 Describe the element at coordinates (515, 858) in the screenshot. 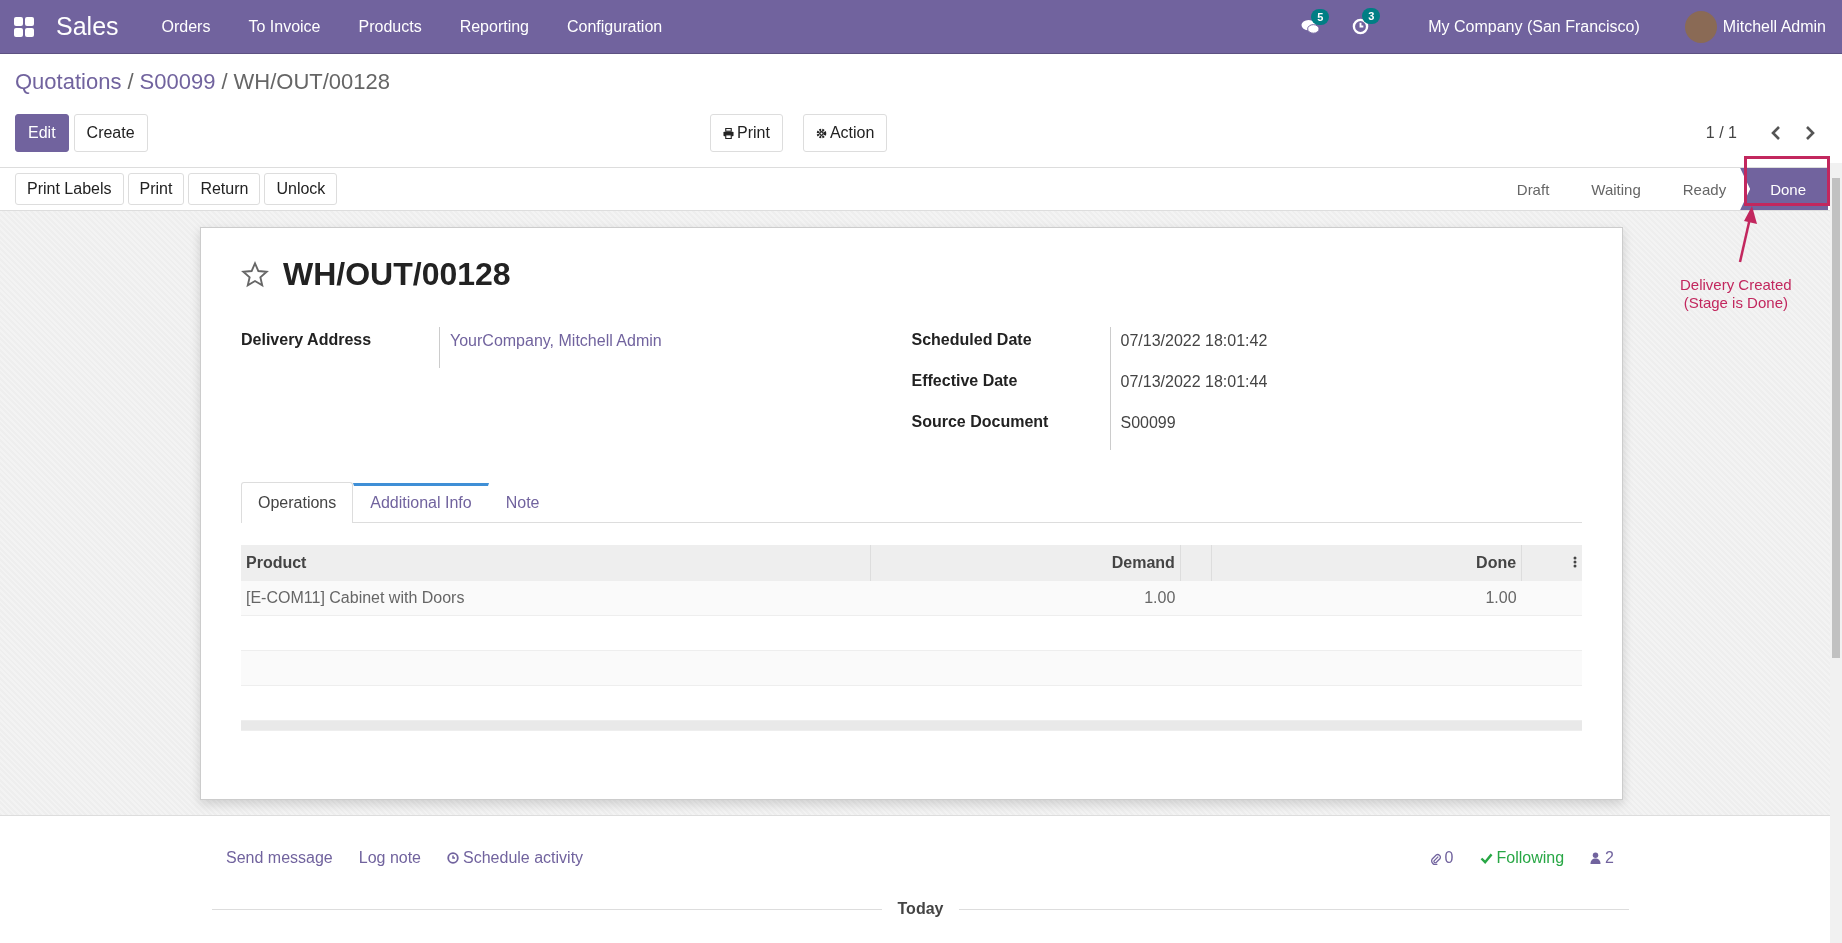

I see `schedule-activity-link: Schedule activity` at that location.